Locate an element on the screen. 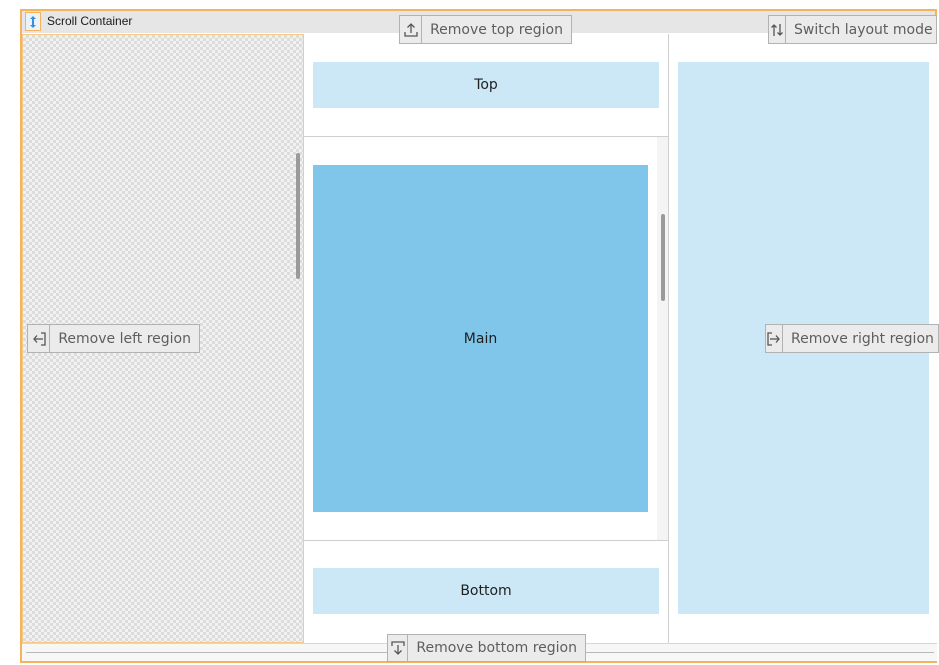  main-region-label: Main is located at coordinates (480, 338).